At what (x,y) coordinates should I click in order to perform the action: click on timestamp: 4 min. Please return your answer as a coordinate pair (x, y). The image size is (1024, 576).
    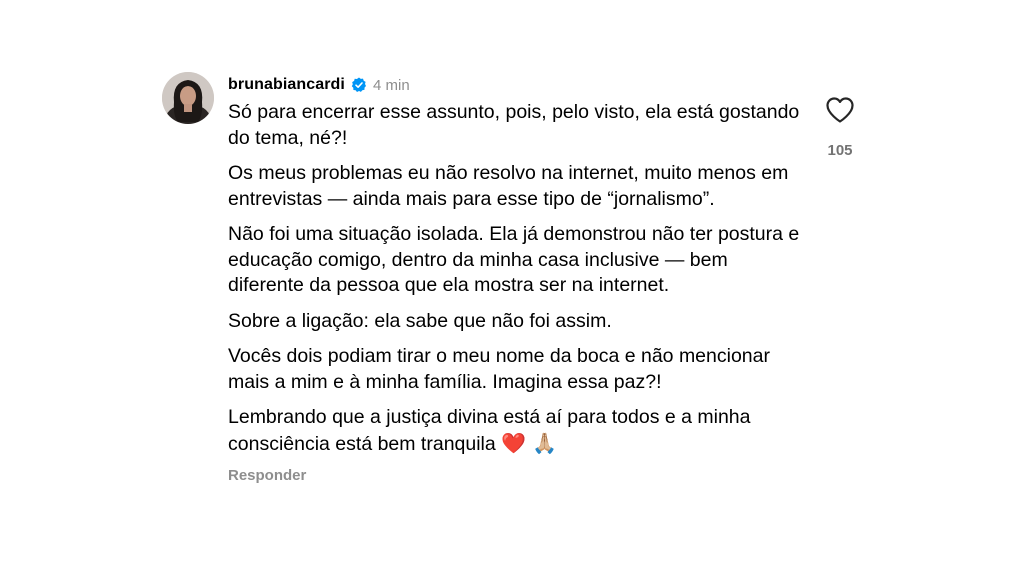
    Looking at the image, I should click on (391, 85).